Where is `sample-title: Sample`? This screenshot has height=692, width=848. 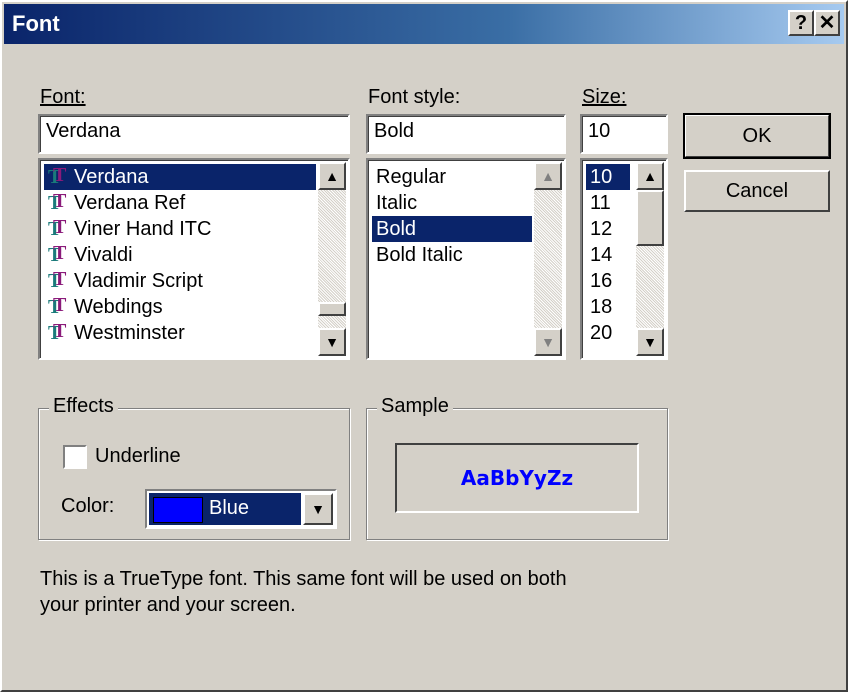 sample-title: Sample is located at coordinates (415, 406).